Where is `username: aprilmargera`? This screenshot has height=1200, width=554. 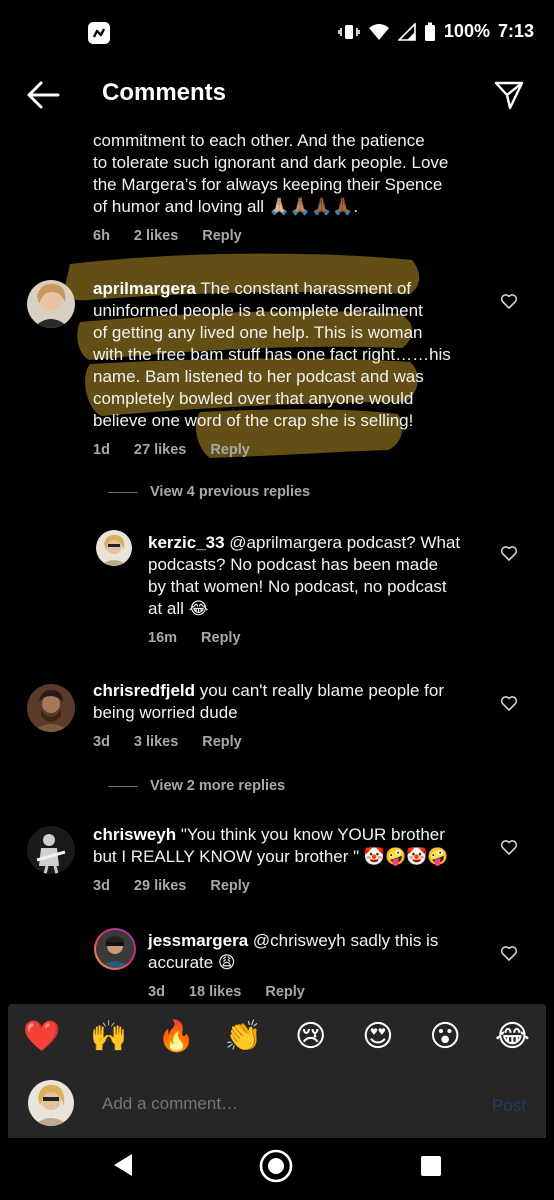 username: aprilmargera is located at coordinates (144, 288).